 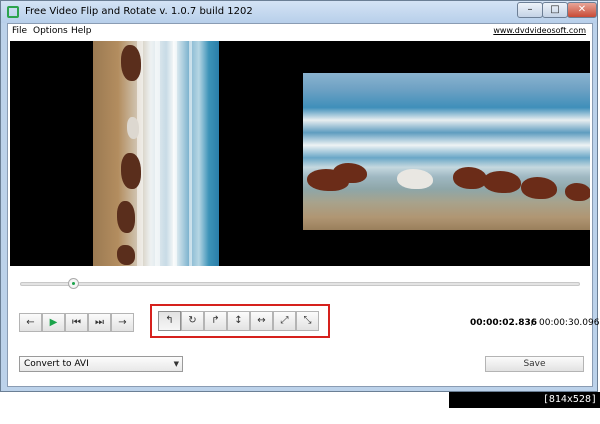 What do you see at coordinates (582, 10) in the screenshot?
I see `close-button: ✕` at bounding box center [582, 10].